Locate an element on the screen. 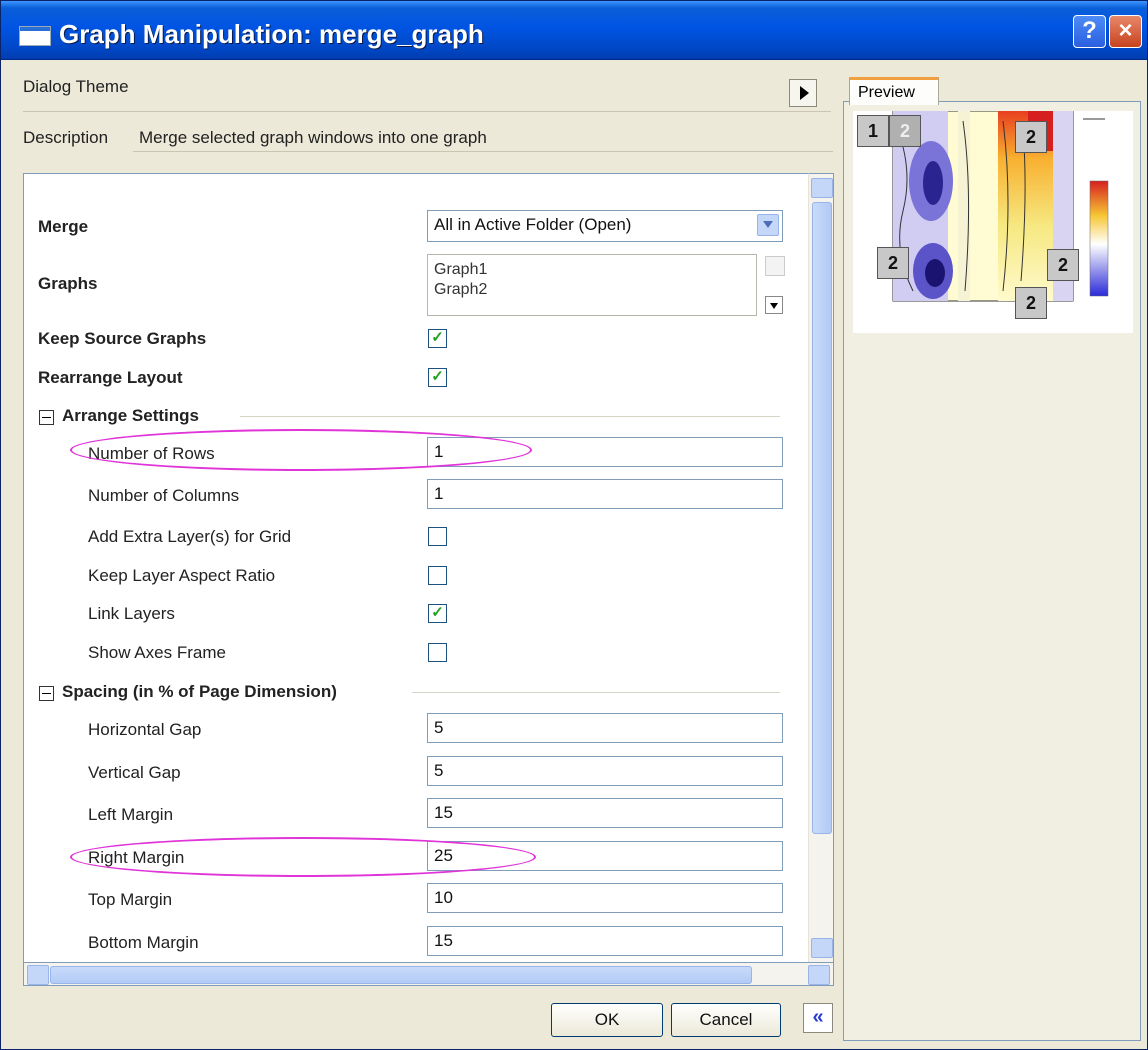  spacing-title: Spacing (in % of Page Dimension) is located at coordinates (199, 691).